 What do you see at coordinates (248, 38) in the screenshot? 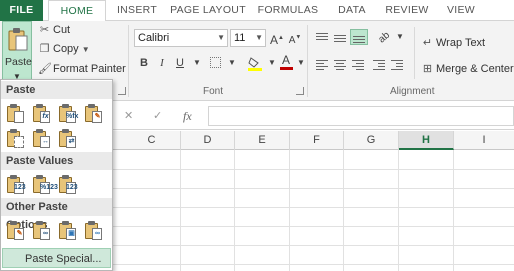
I see `font-size-combo: 11 ▼` at bounding box center [248, 38].